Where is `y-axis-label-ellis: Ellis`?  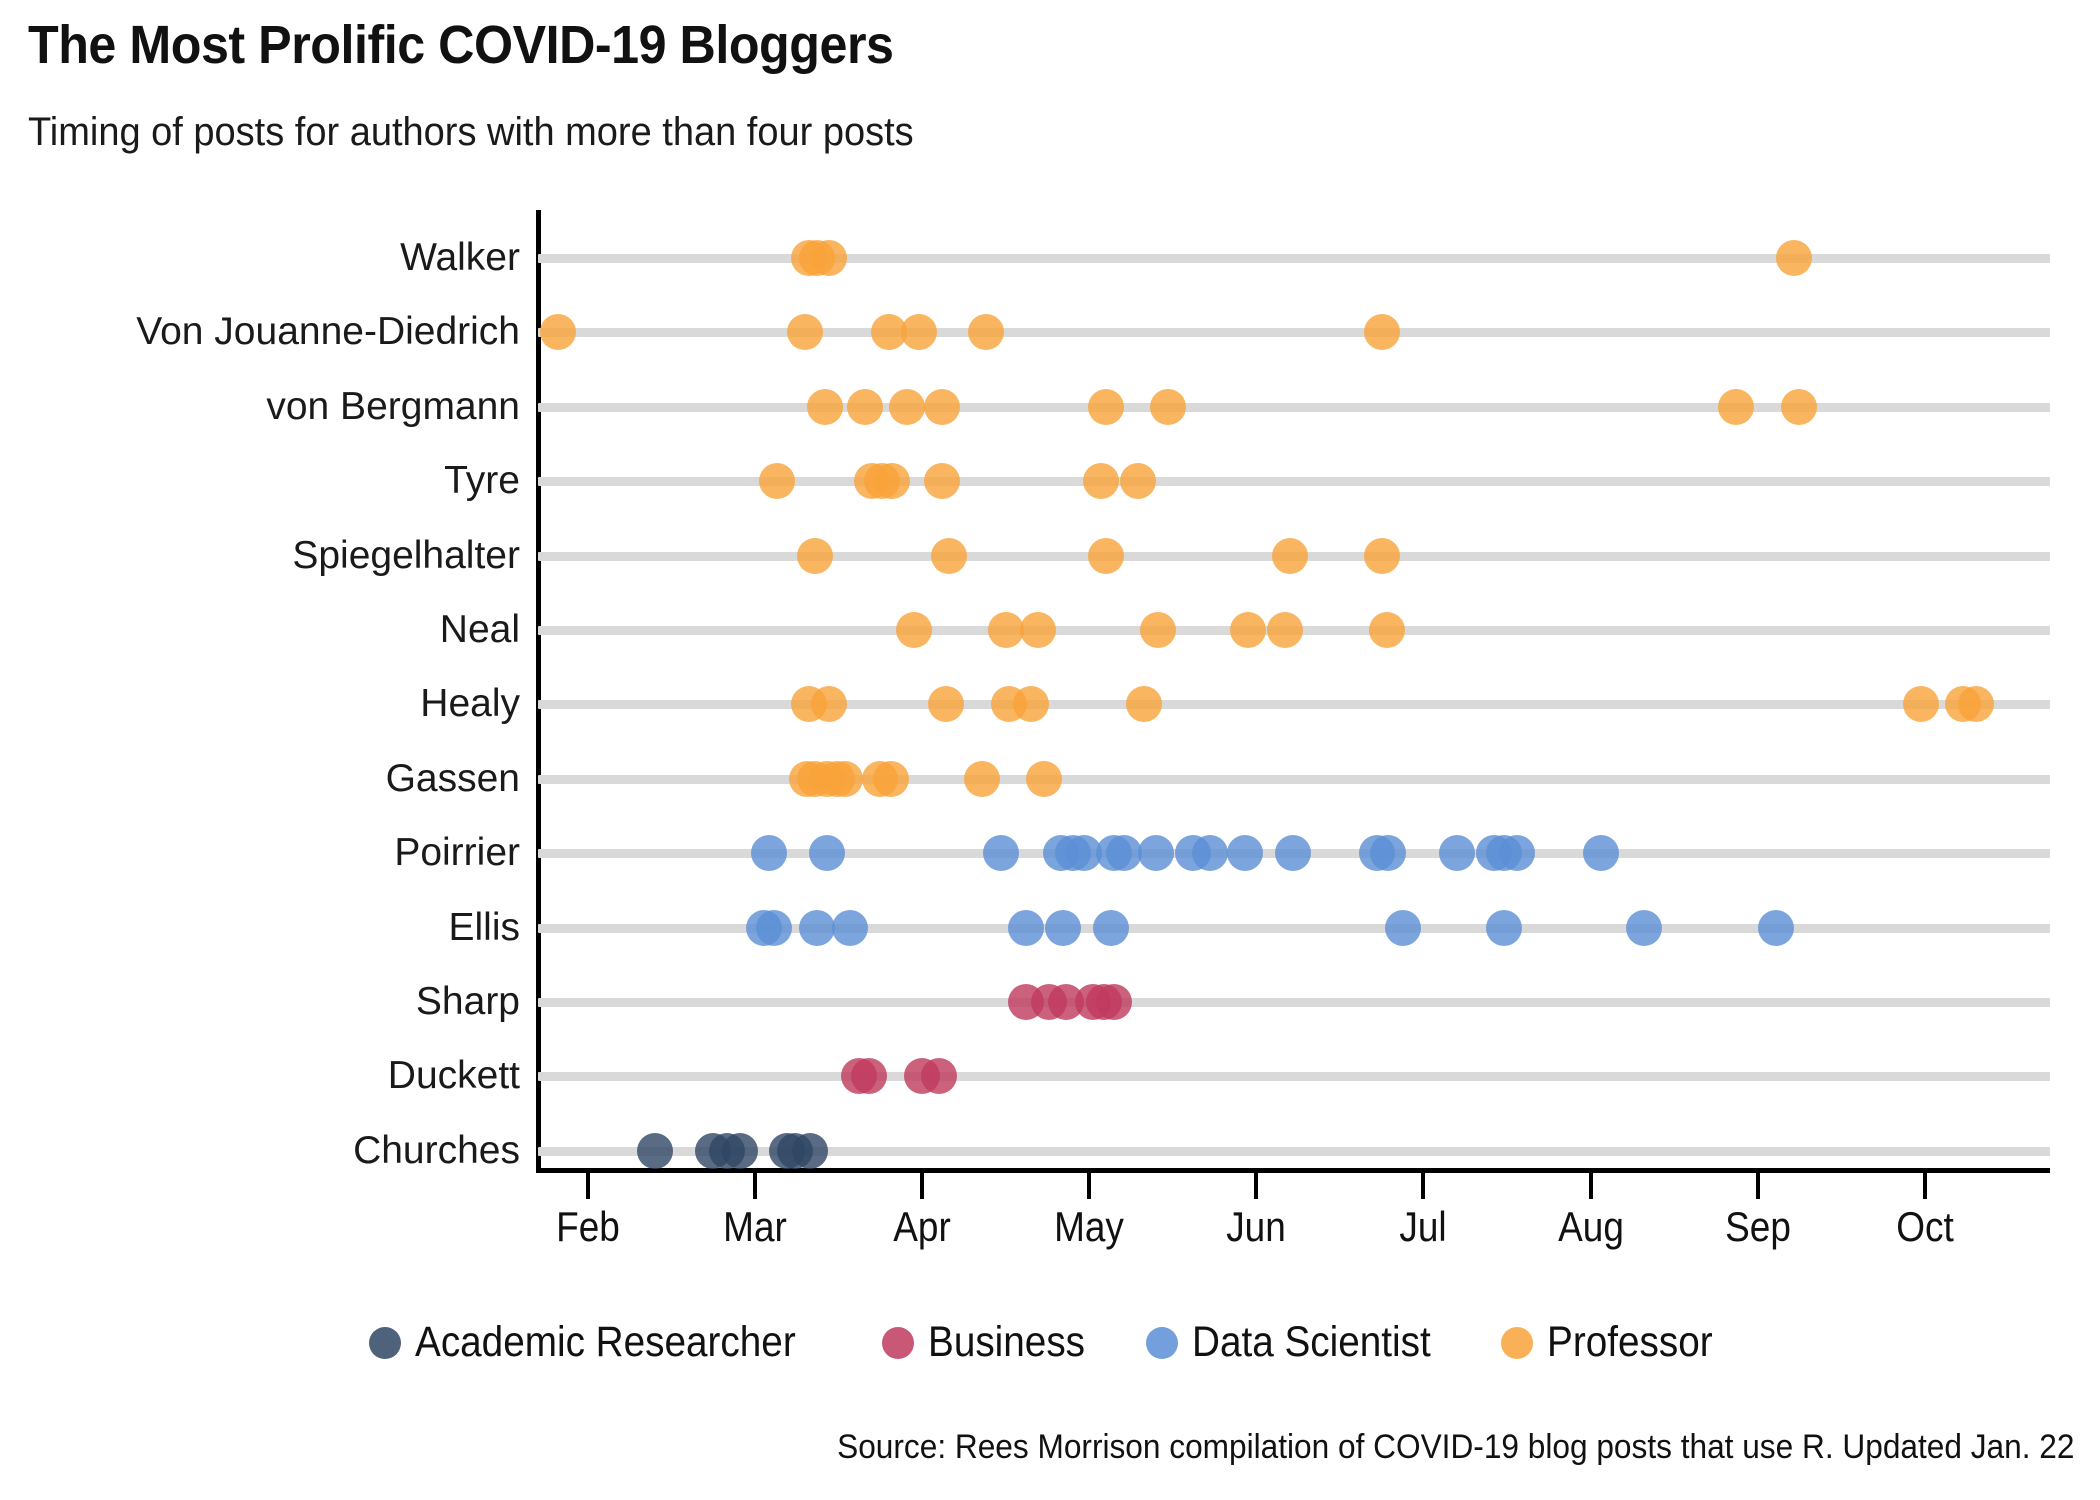
y-axis-label-ellis: Ellis is located at coordinates (484, 927).